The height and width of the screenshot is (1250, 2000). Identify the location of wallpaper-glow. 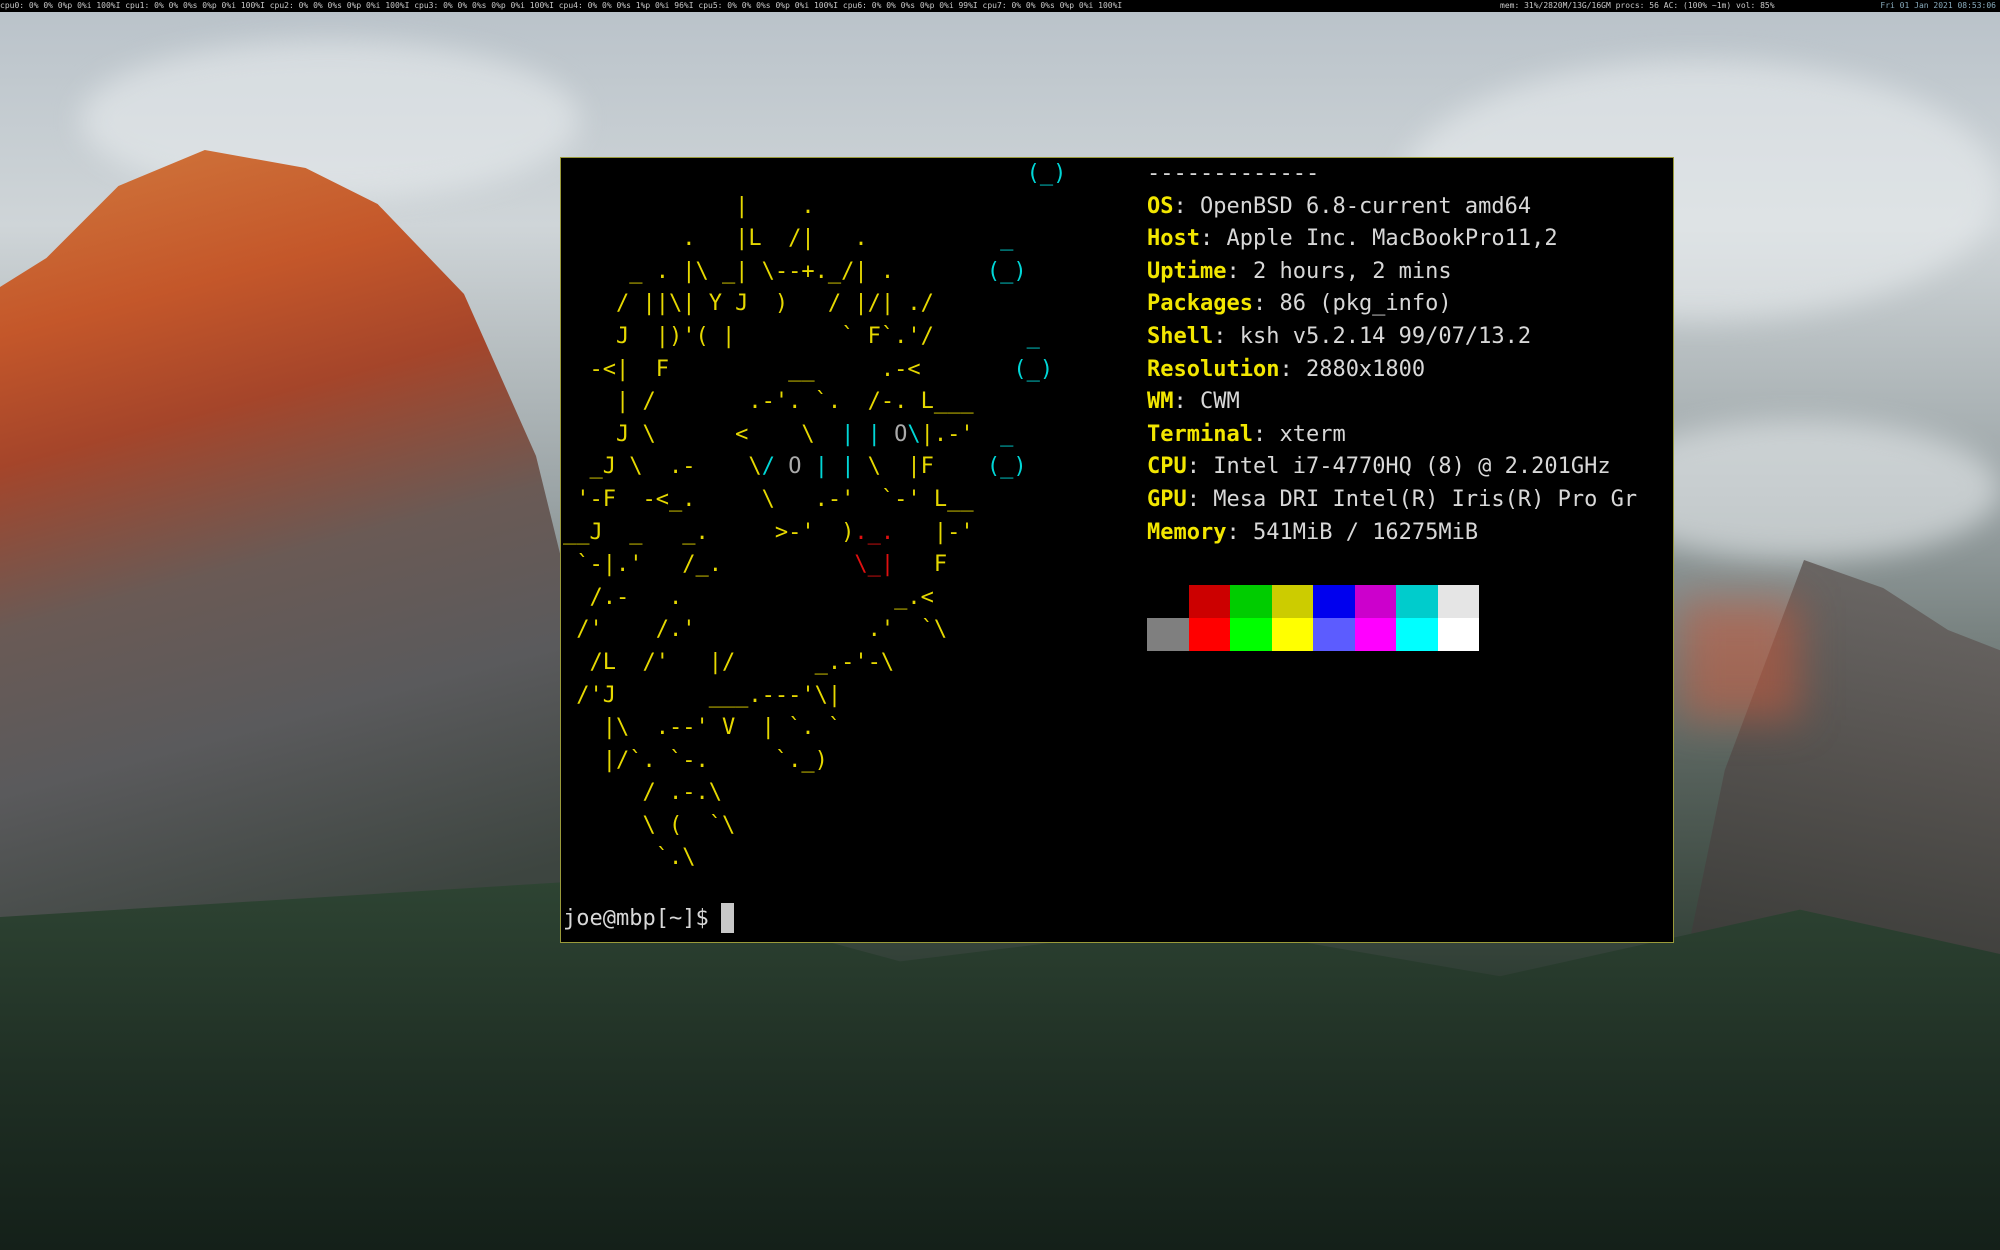
(1740, 660).